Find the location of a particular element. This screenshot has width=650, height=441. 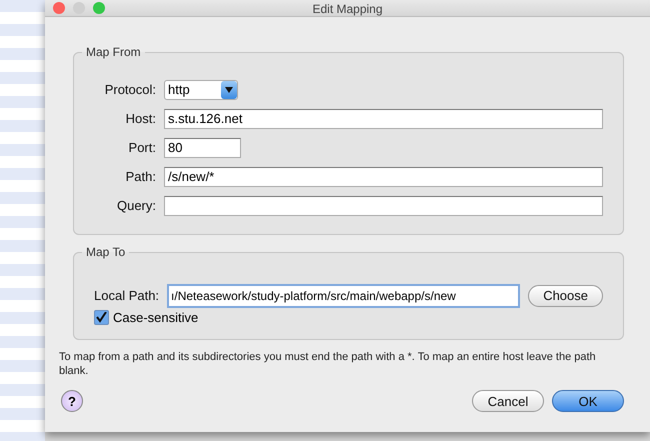

field-label: Protocol: is located at coordinates (130, 89).